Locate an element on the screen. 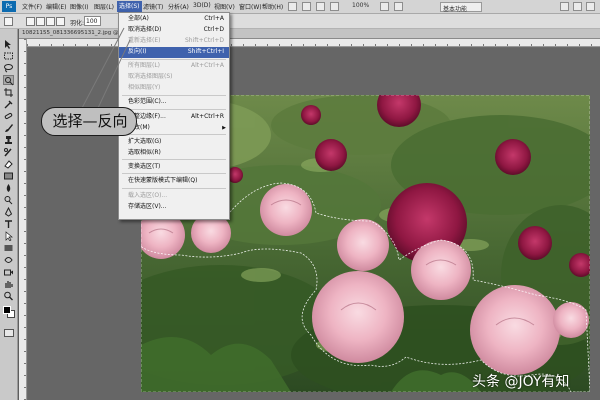 This screenshot has height=400, width=600. menu-analysis: 分析(A) is located at coordinates (178, 6).